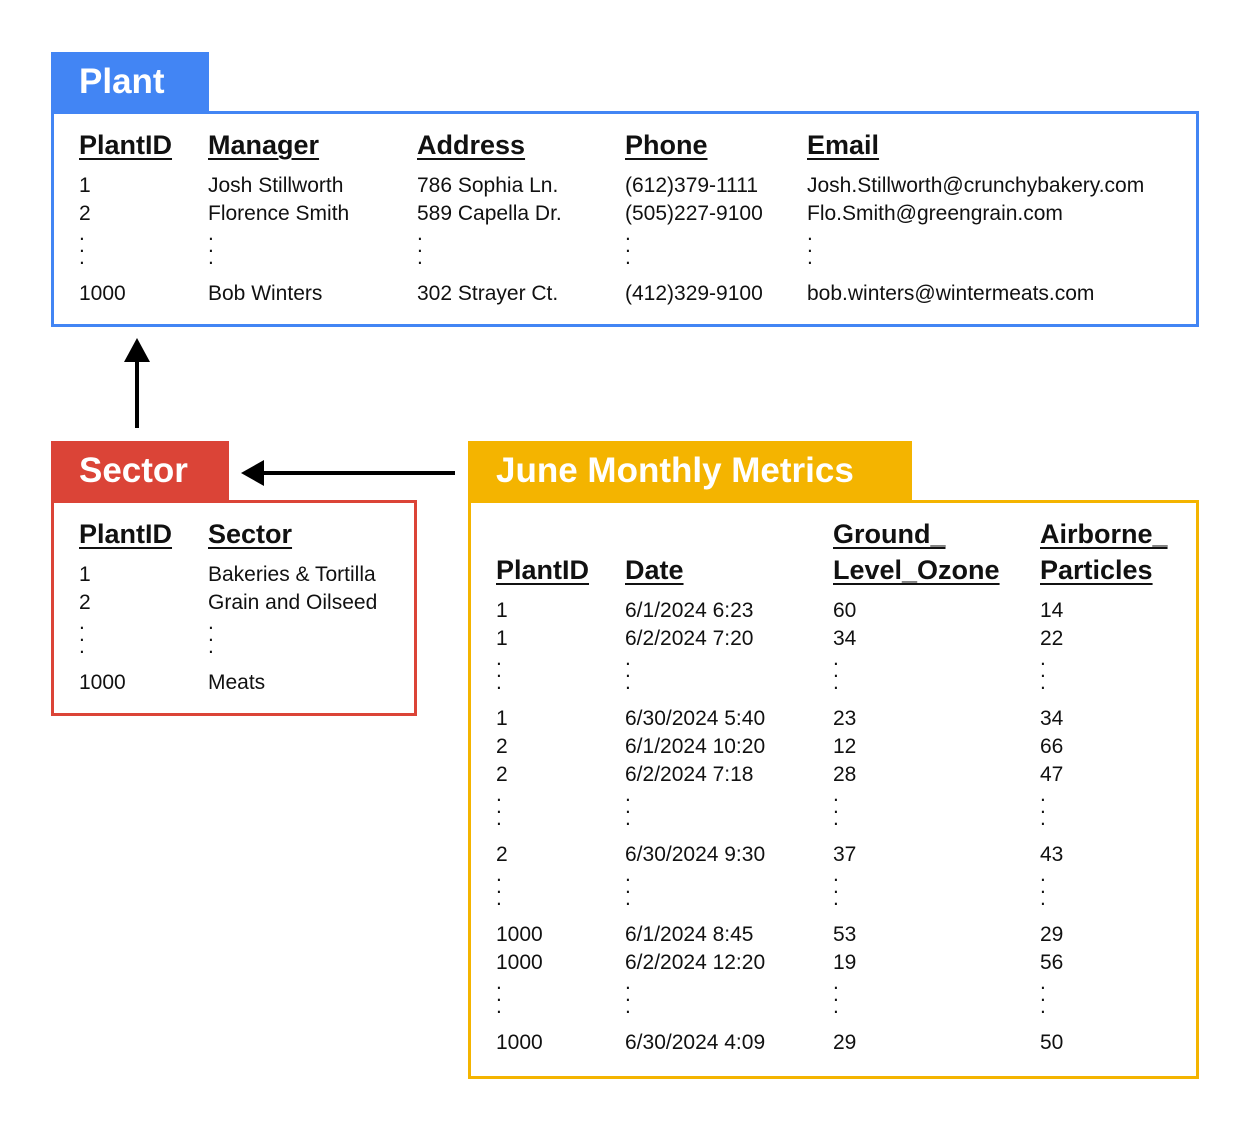  I want to click on column-header: Phone, so click(666, 145).